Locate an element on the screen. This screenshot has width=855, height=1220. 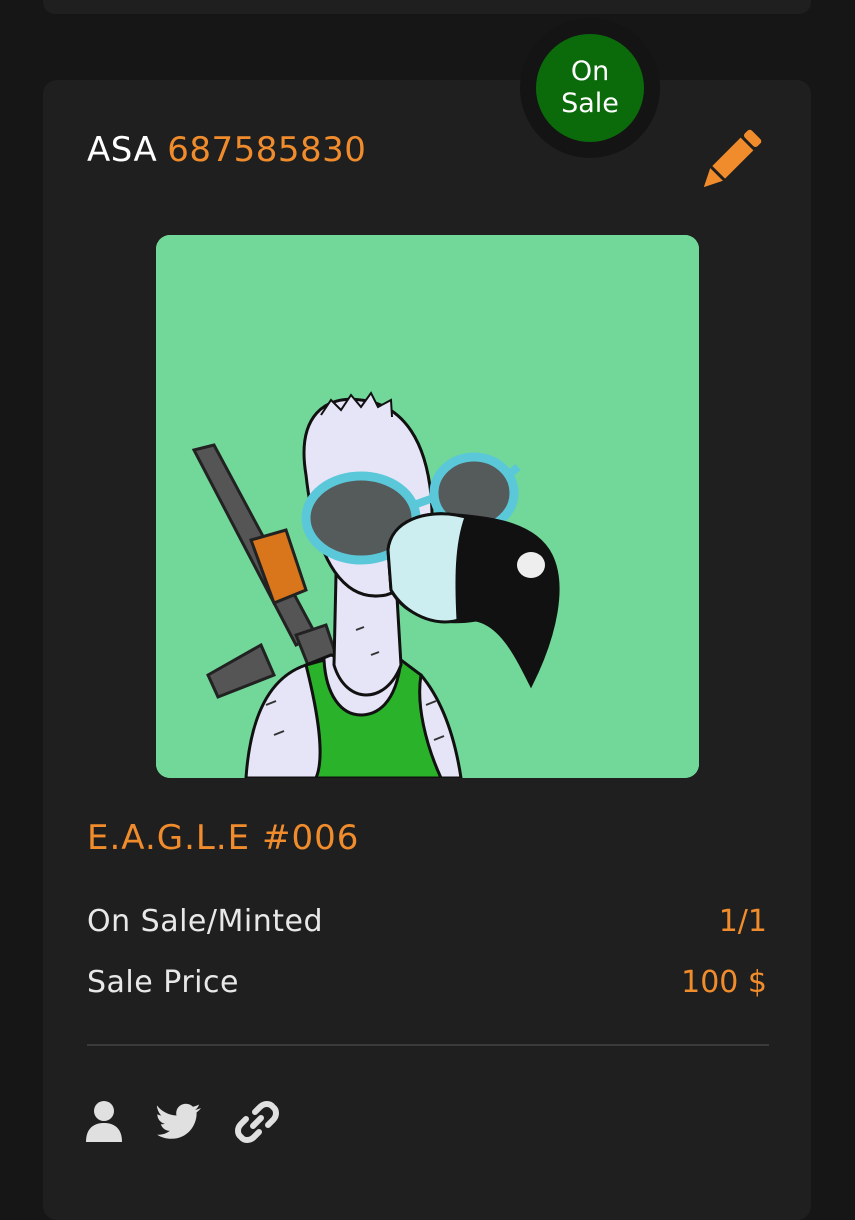
stat-value: 1/1 is located at coordinates (742, 921).